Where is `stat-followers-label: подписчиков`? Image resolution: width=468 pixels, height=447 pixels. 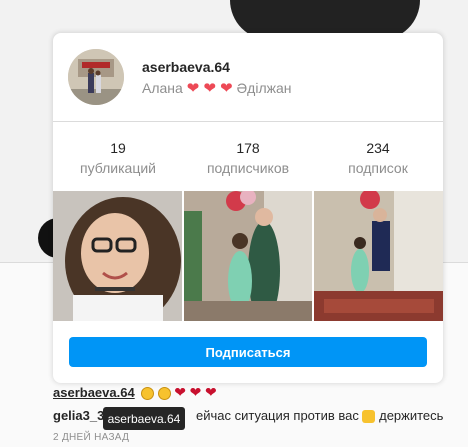 stat-followers-label: подписчиков is located at coordinates (248, 168).